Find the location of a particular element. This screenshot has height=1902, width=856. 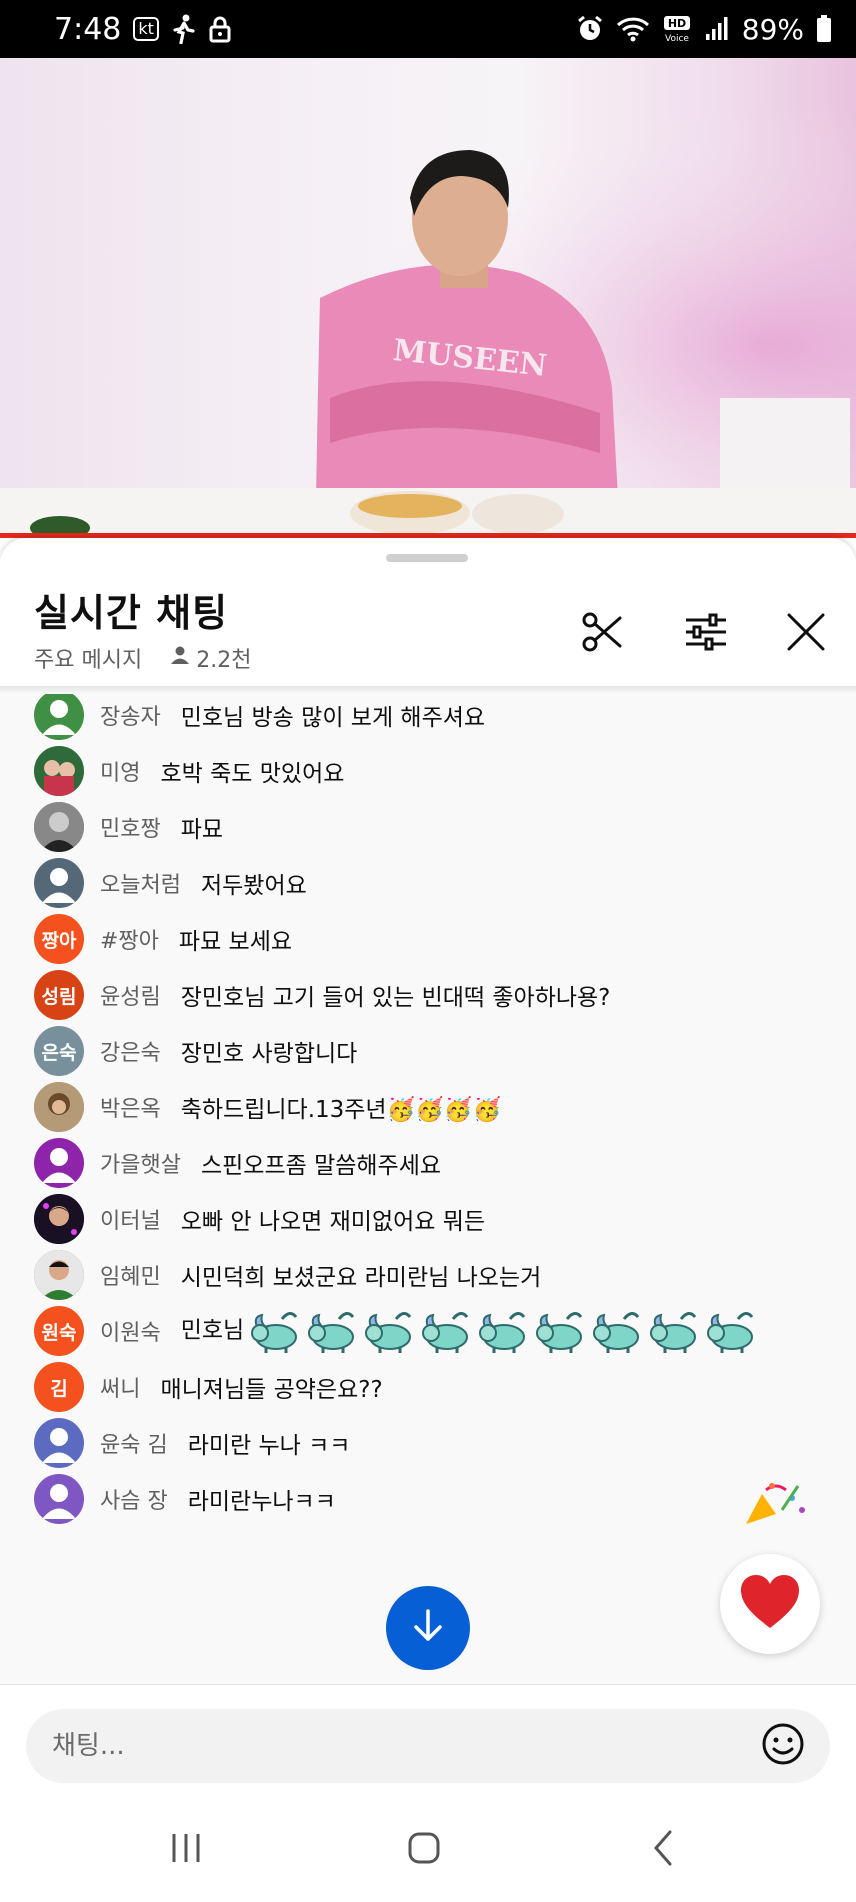

drag-handle is located at coordinates (427, 558).